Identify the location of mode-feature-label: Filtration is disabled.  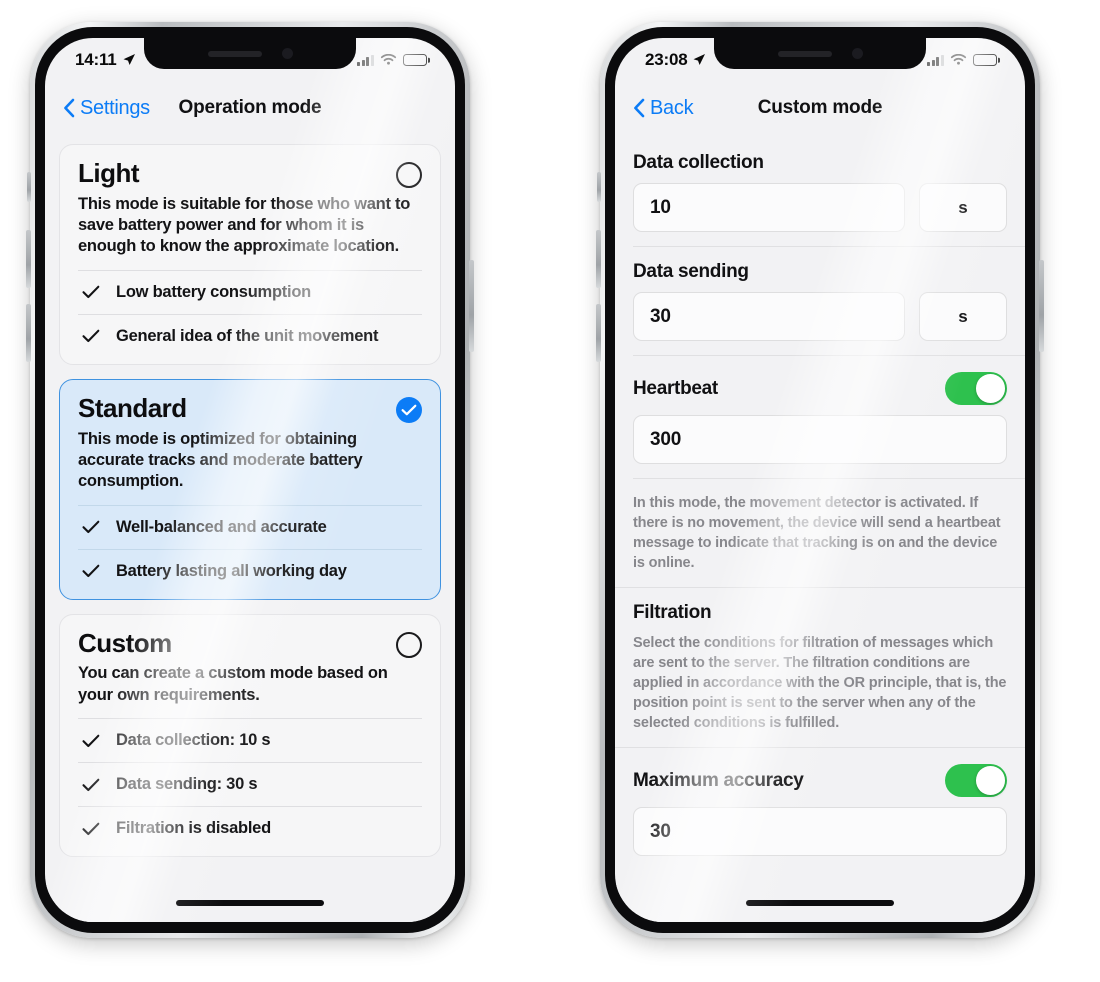
(193, 828).